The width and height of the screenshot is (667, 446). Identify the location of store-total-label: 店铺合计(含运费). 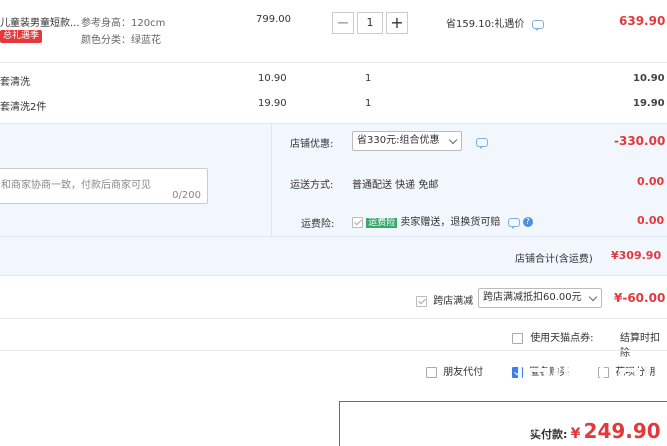
(554, 259).